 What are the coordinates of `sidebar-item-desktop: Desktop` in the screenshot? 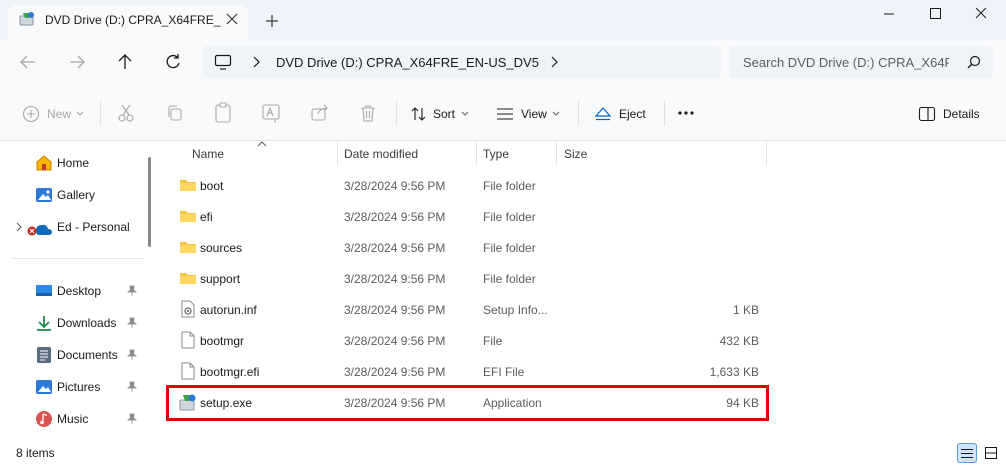 It's located at (75, 291).